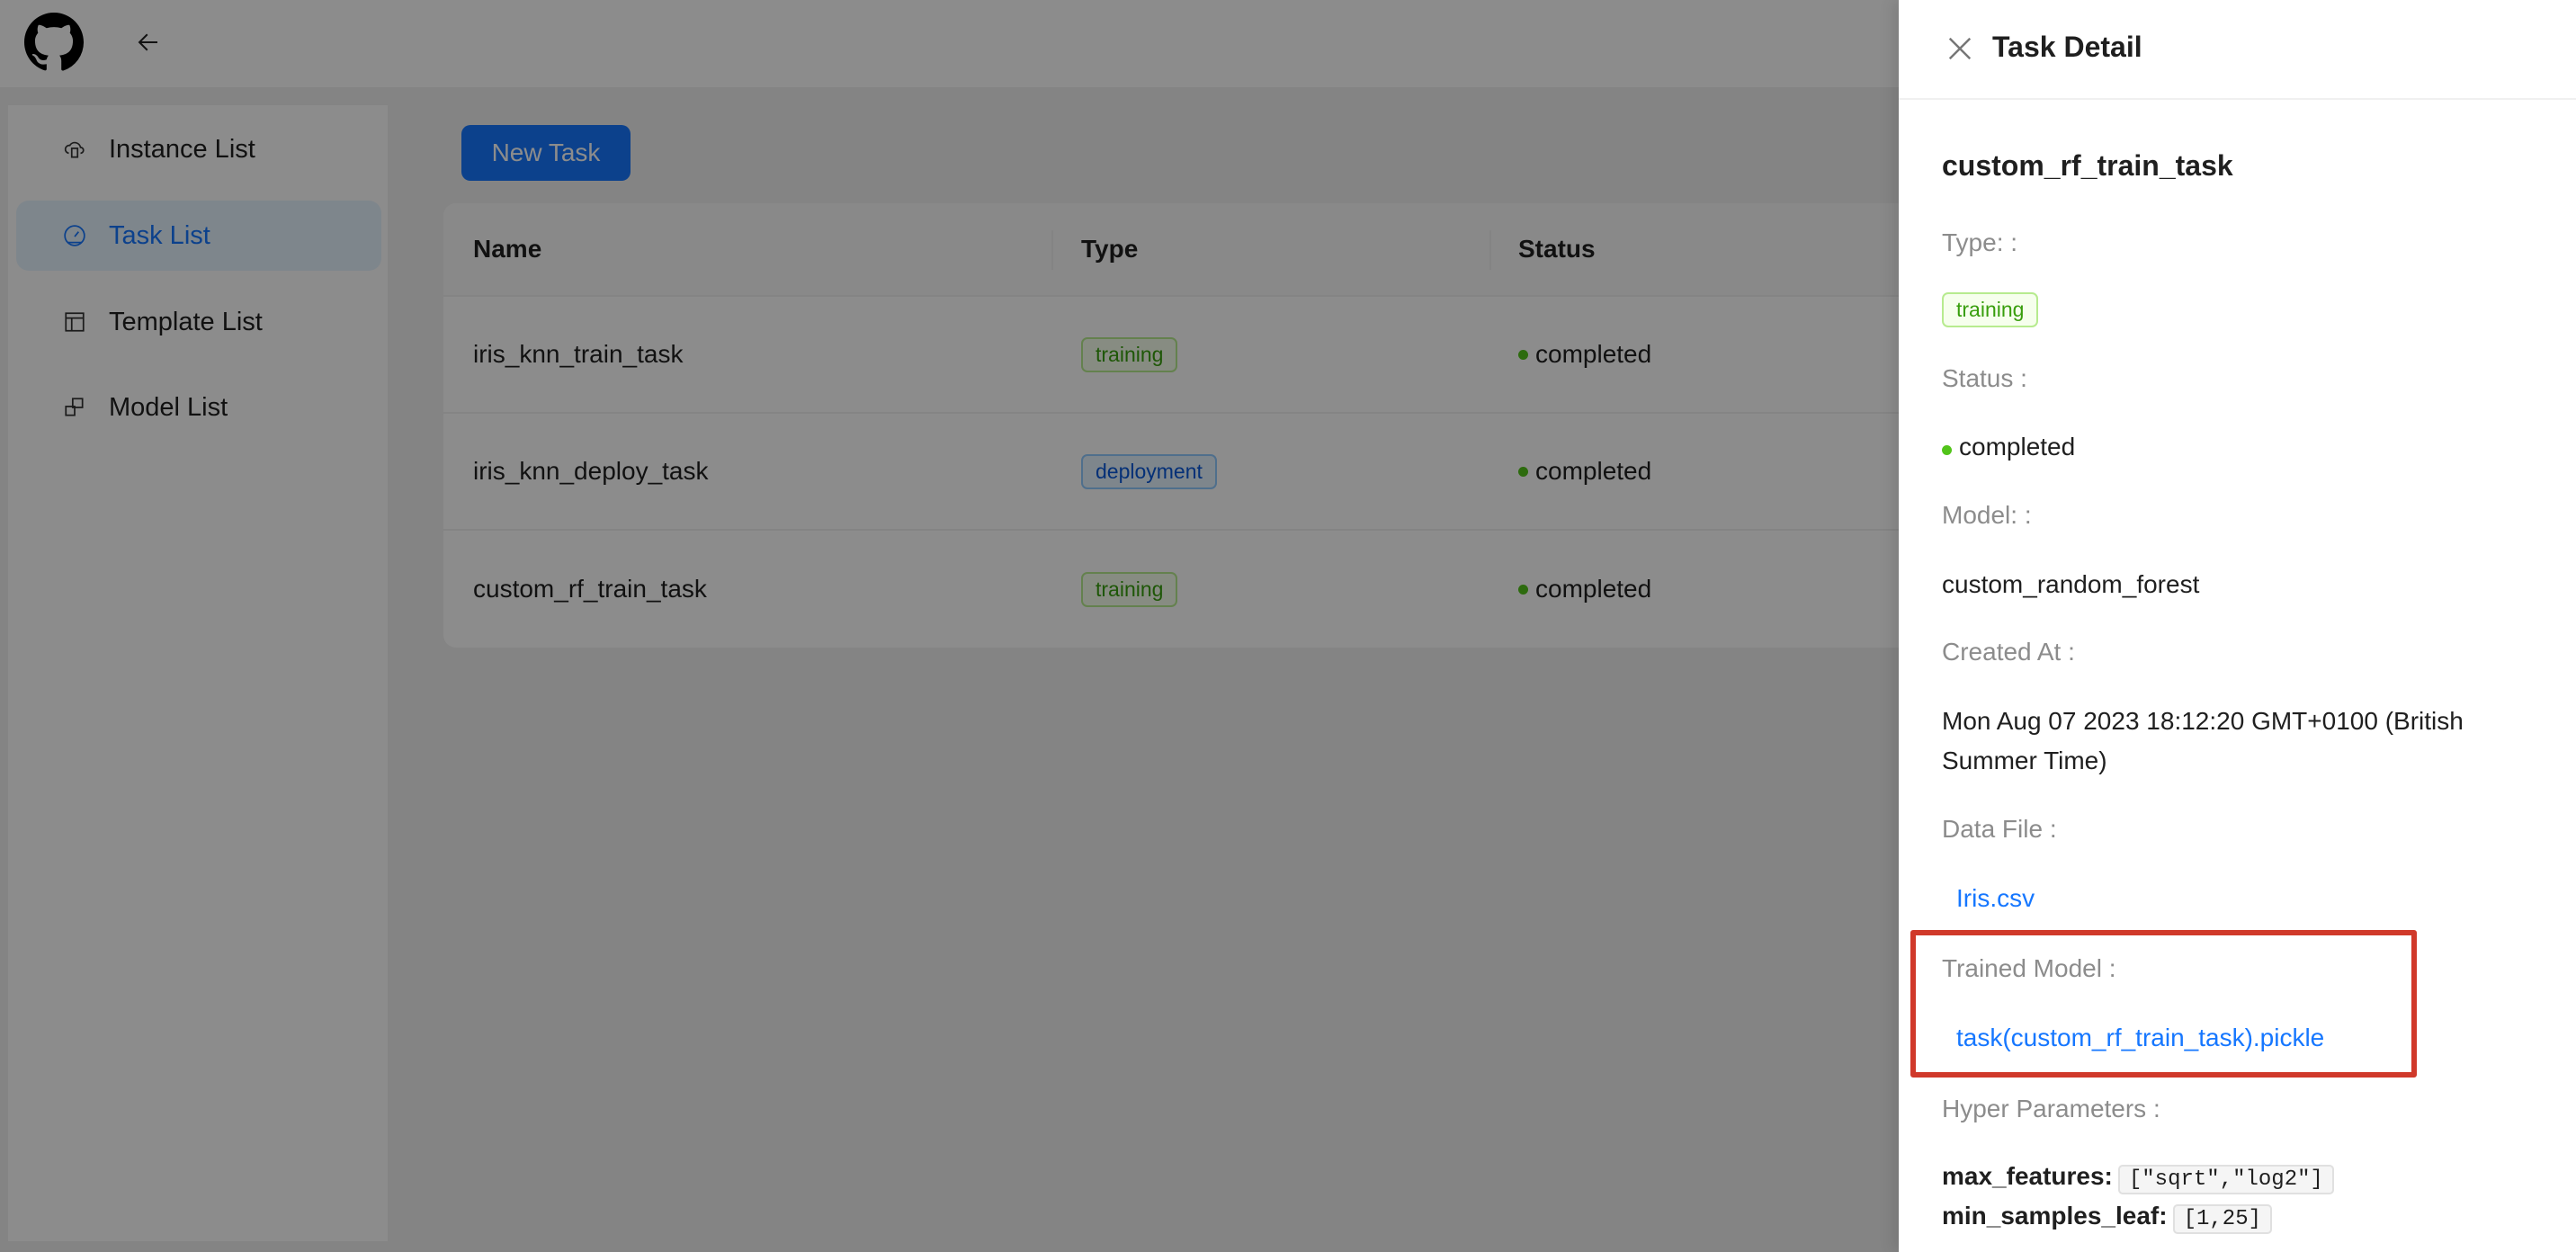  I want to click on param-row: max_features: ["sqrt","log2"], so click(2138, 1178).